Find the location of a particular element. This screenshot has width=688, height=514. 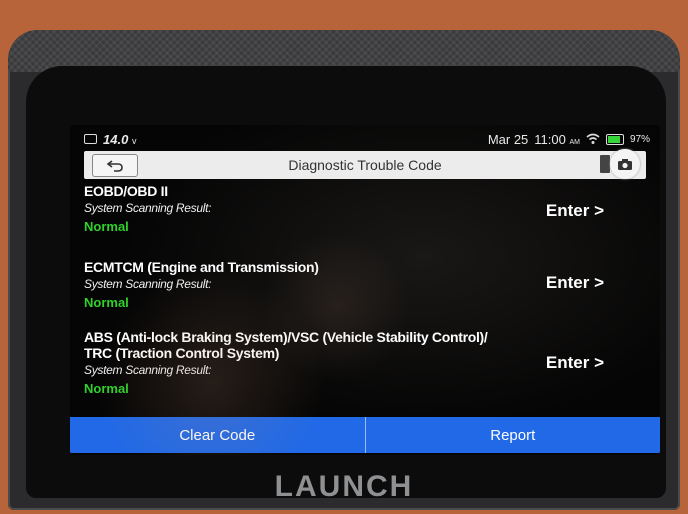

page-title: Diagnostic Trouble Code is located at coordinates (365, 165).